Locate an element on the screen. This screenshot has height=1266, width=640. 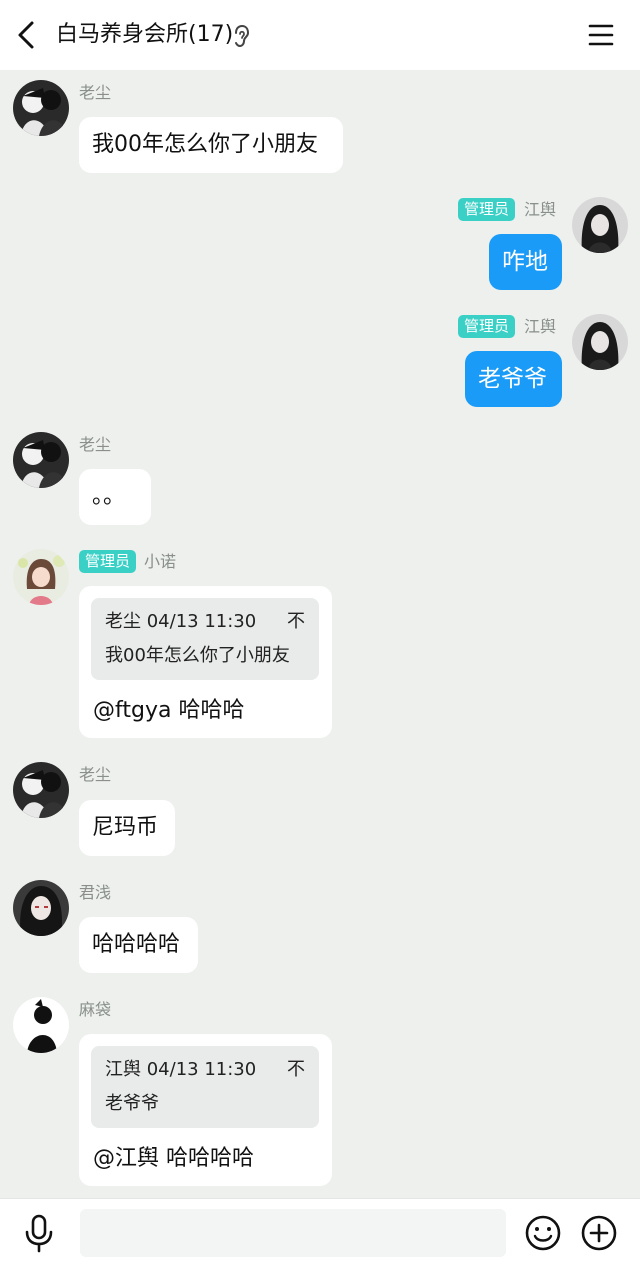
composer-bar is located at coordinates (320, 1232).